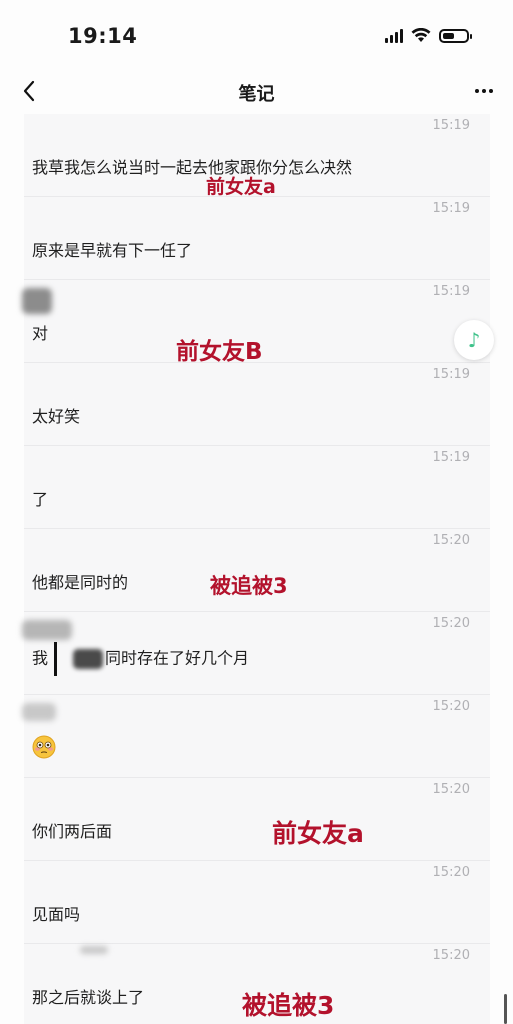 This screenshot has height=1024, width=513. What do you see at coordinates (103, 36) in the screenshot?
I see `status-time: 19:14` at bounding box center [103, 36].